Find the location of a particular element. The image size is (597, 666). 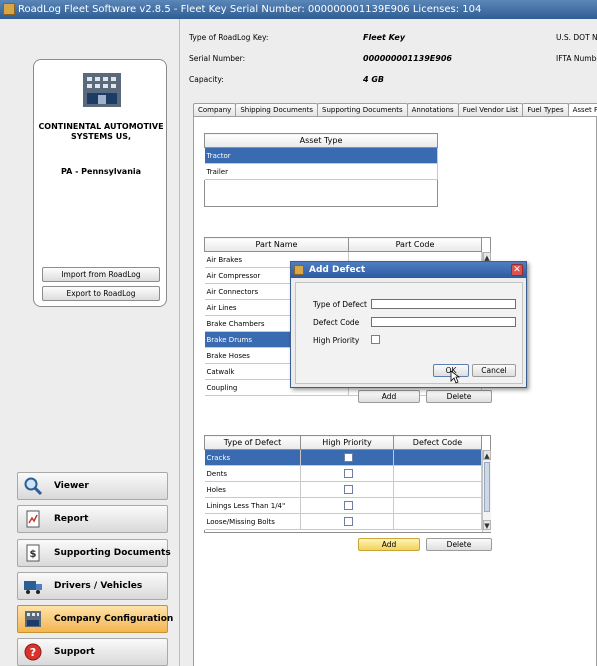

tab-company: Company is located at coordinates (215, 109).